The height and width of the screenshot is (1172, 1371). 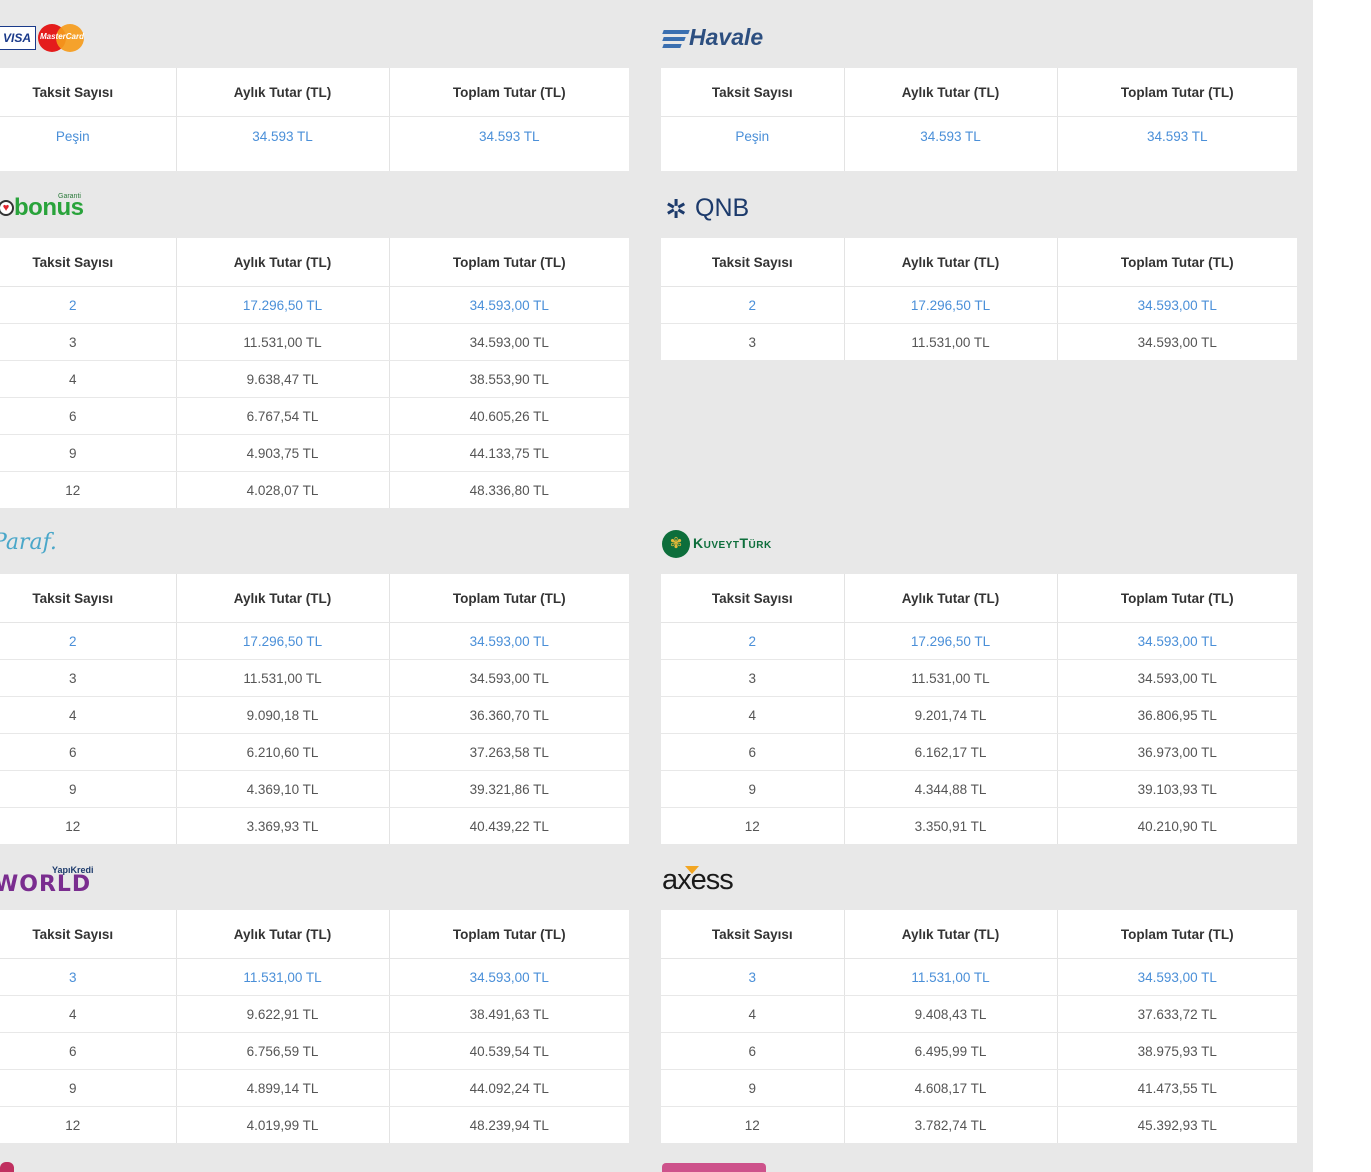 I want to click on table-row: 12 3.350,91 TL 40.210,90 TL, so click(x=979, y=825).